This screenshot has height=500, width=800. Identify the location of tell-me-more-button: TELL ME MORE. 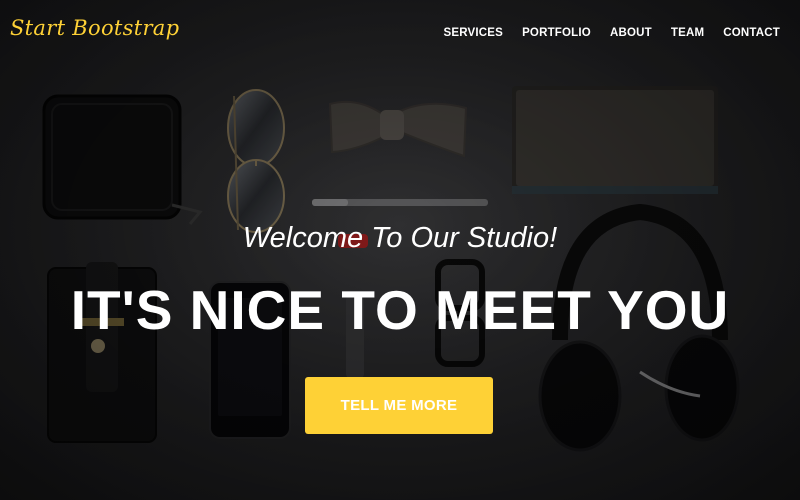
(399, 405).